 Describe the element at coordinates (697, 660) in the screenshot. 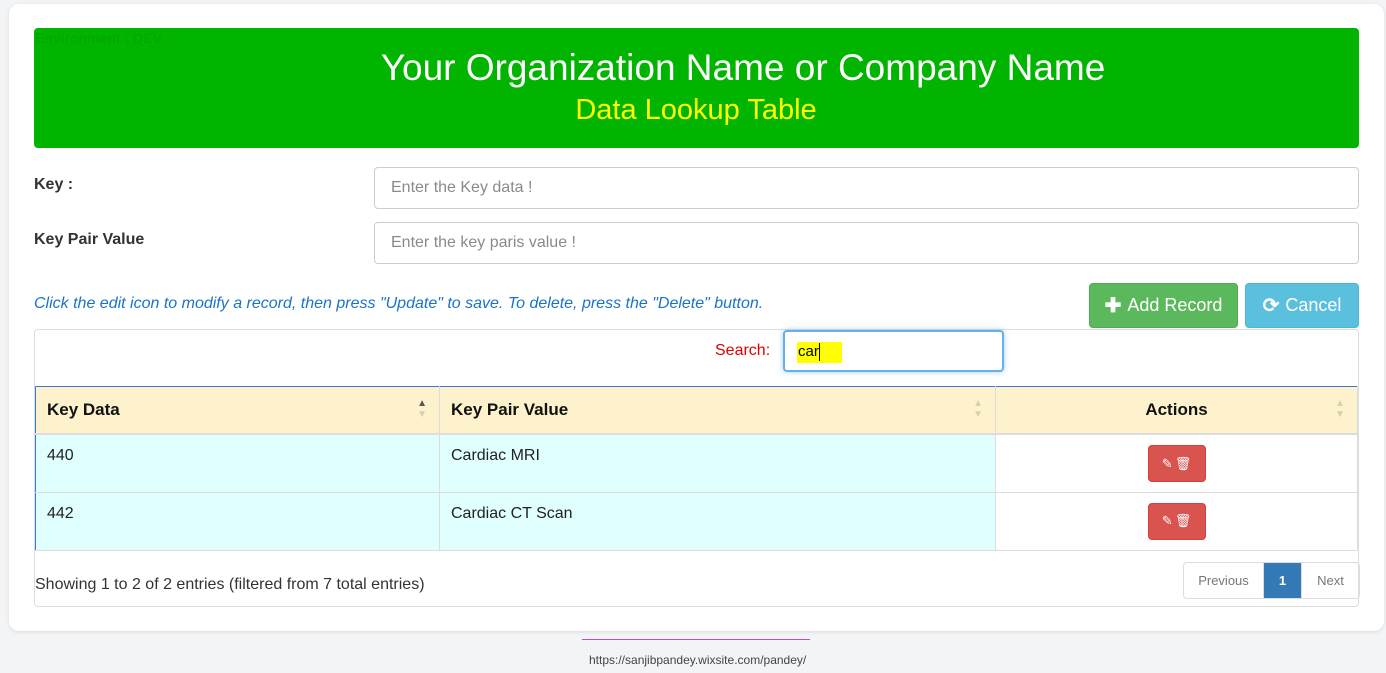

I see `footer-link: https://sanjibpandey.wixsite.com/pandey/` at that location.